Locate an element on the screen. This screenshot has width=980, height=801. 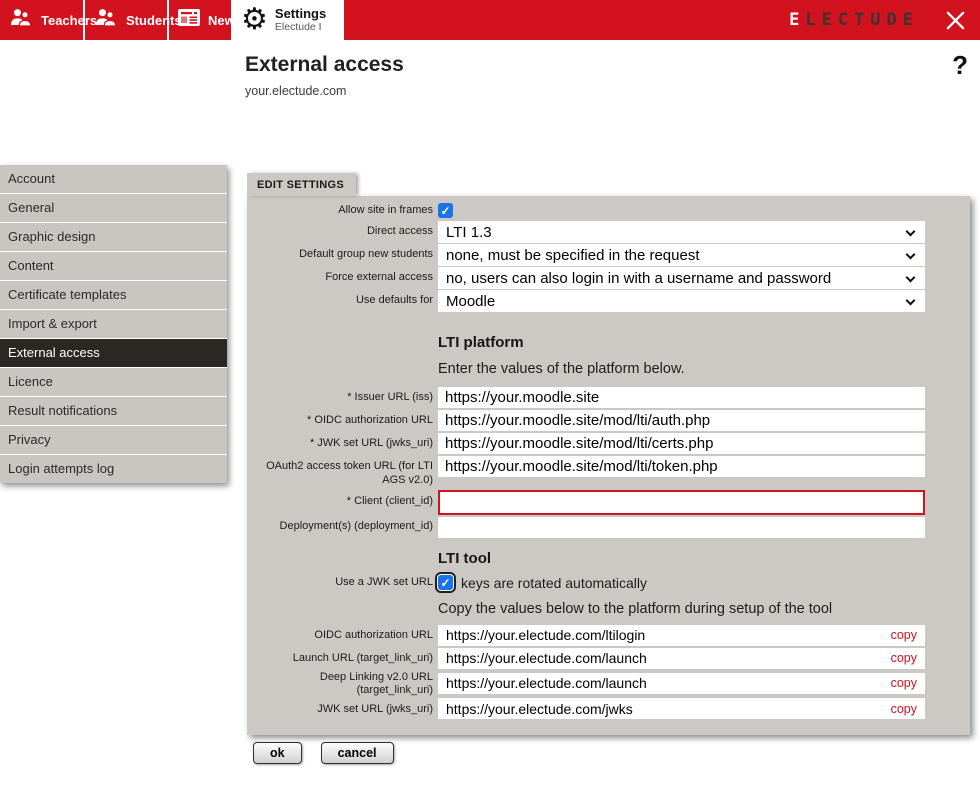
oidc-auth-url-label: * OIDC authorization URL is located at coordinates (370, 419).